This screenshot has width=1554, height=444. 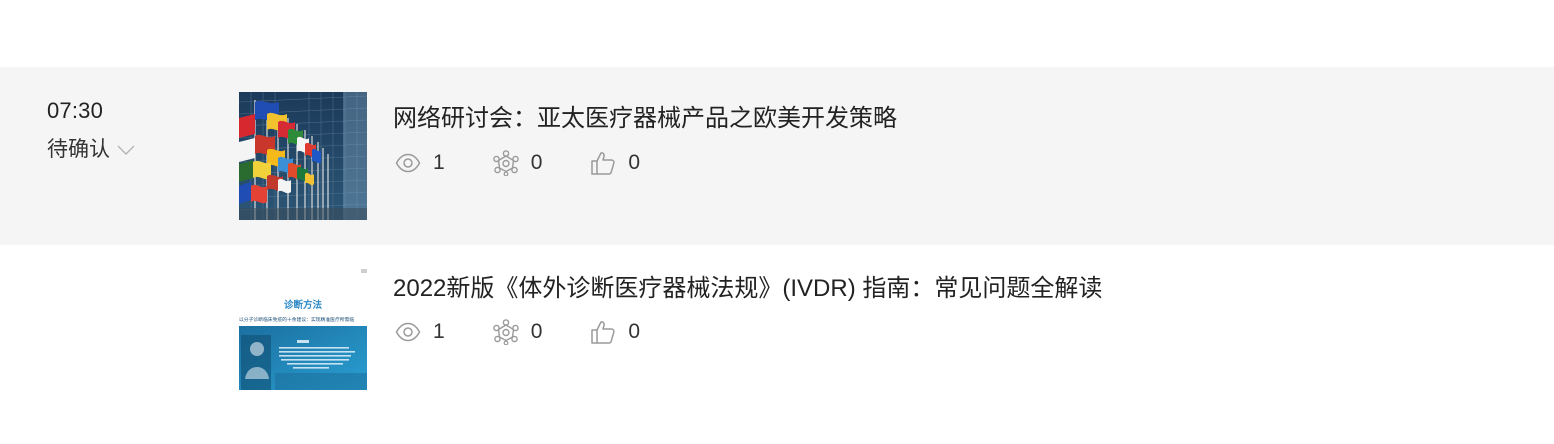 I want to click on slide-heading: 诊断方法, so click(x=303, y=305).